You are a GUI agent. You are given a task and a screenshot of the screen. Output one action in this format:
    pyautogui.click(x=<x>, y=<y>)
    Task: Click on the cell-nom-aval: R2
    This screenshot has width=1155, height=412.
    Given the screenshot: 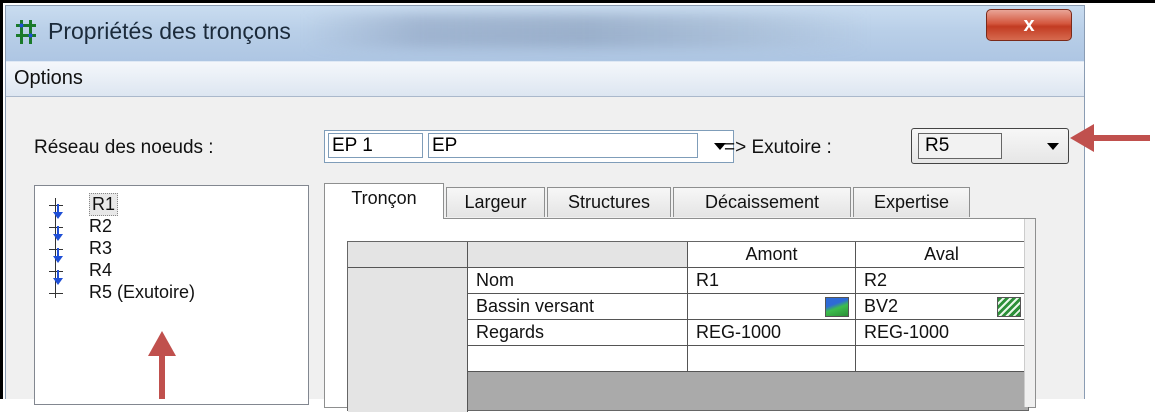 What is the action you would take?
    pyautogui.click(x=942, y=281)
    